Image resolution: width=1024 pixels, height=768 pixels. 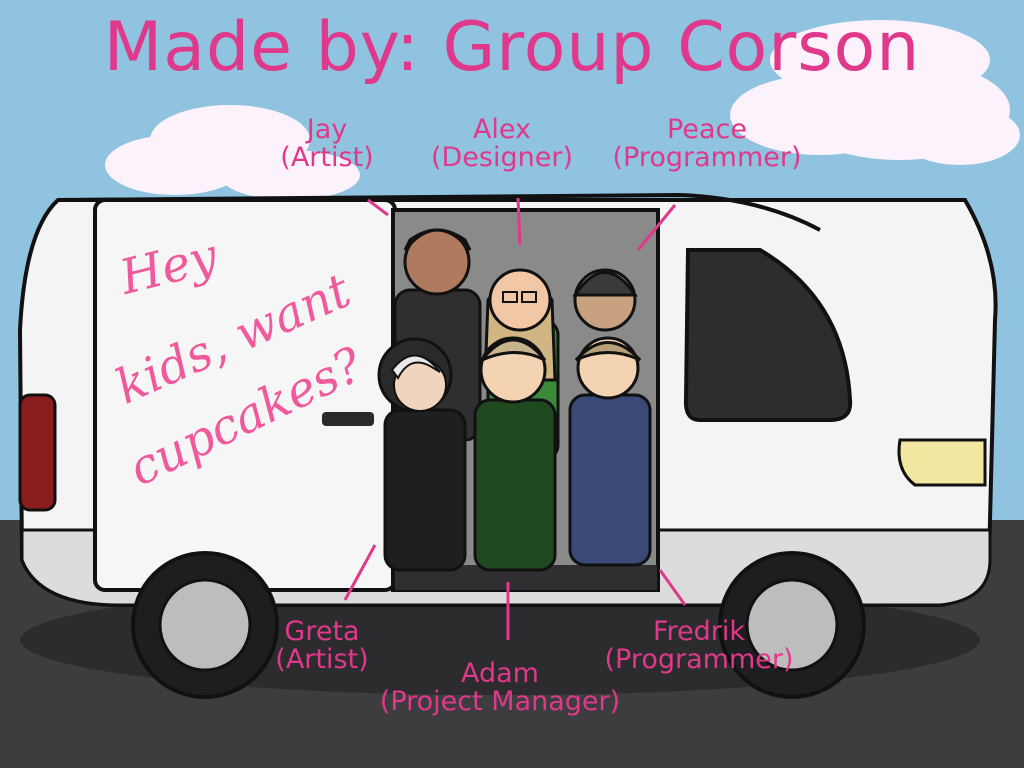 I want to click on credit-role: (Artist), so click(x=327, y=158).